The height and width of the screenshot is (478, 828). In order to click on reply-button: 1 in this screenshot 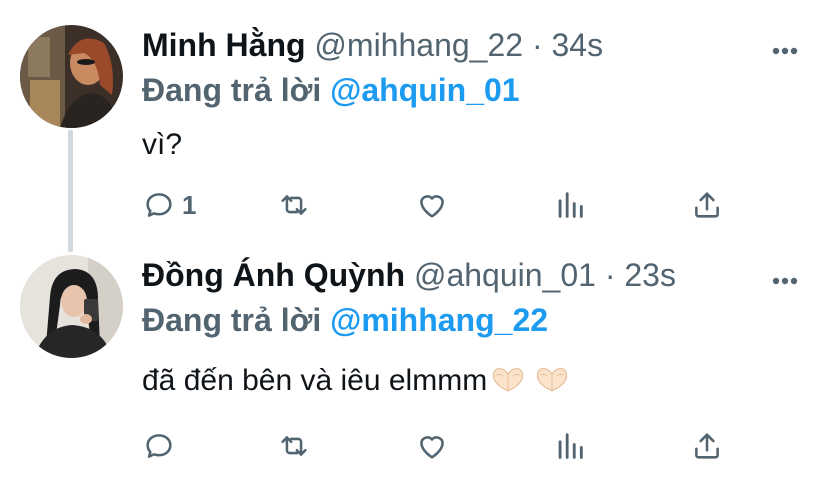, I will do `click(169, 205)`.